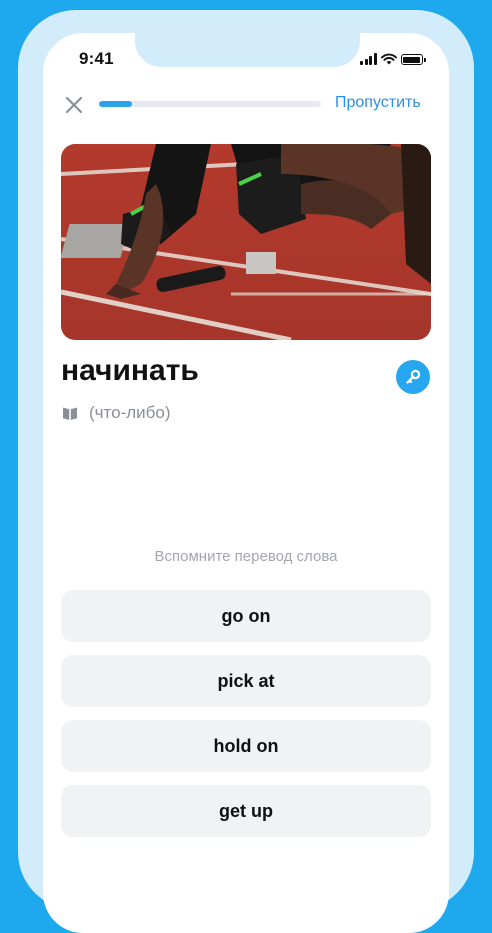 Image resolution: width=492 pixels, height=933 pixels. What do you see at coordinates (388, 59) in the screenshot?
I see `wifi-icon` at bounding box center [388, 59].